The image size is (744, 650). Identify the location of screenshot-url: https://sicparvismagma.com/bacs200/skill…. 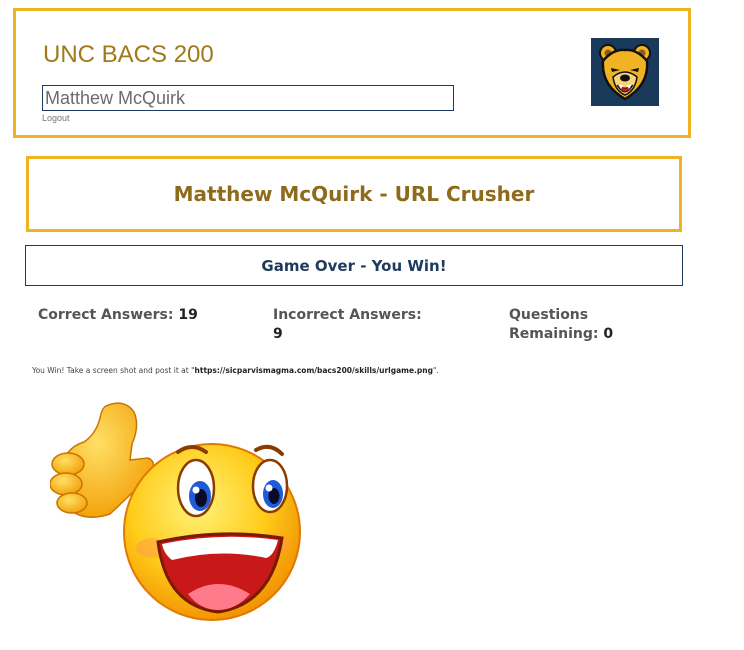
(313, 370).